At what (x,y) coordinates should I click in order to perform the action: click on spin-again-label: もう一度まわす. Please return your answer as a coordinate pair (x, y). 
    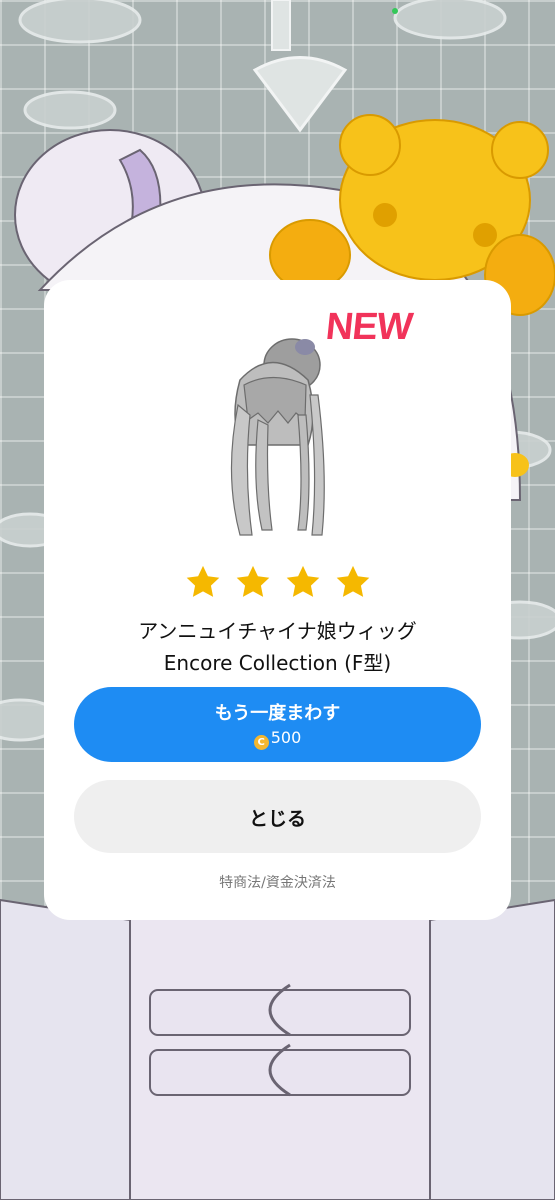
    Looking at the image, I should click on (277, 713).